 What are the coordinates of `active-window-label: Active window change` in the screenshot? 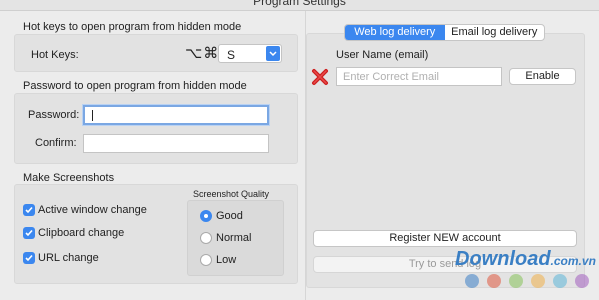 It's located at (92, 210).